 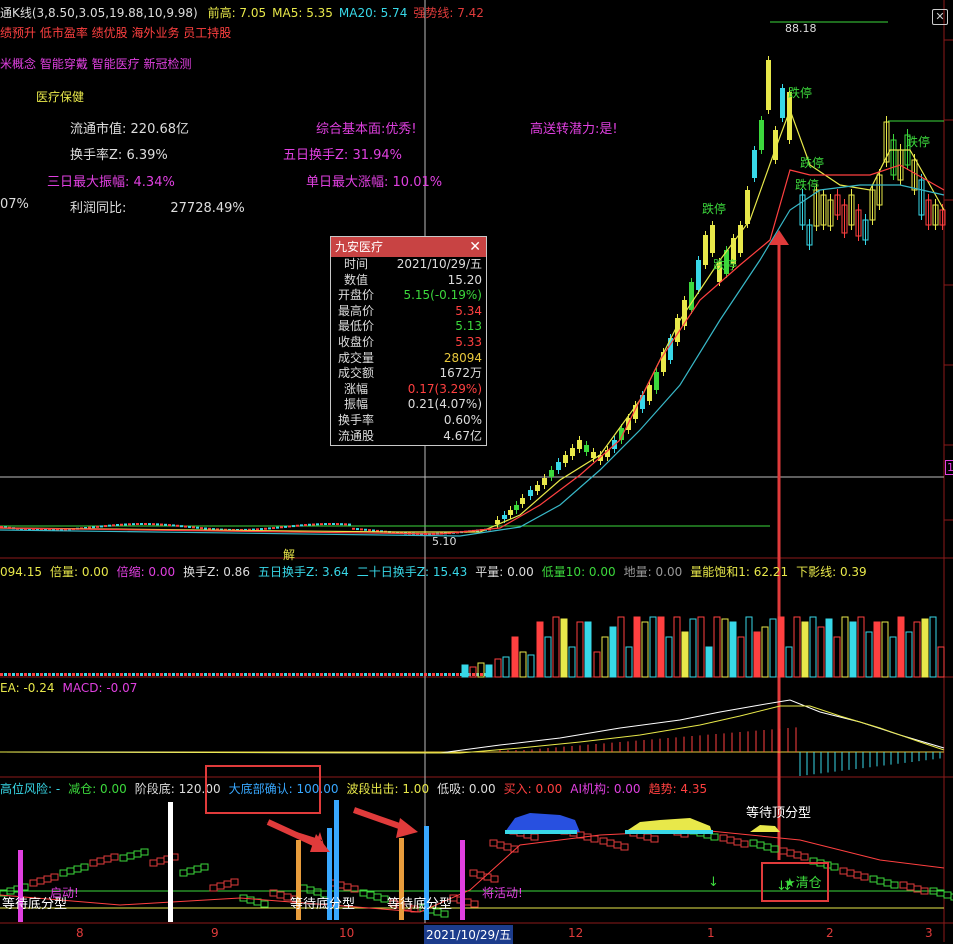 I want to click on popup-row: 涨幅 0.17(3.29%), so click(x=408, y=390).